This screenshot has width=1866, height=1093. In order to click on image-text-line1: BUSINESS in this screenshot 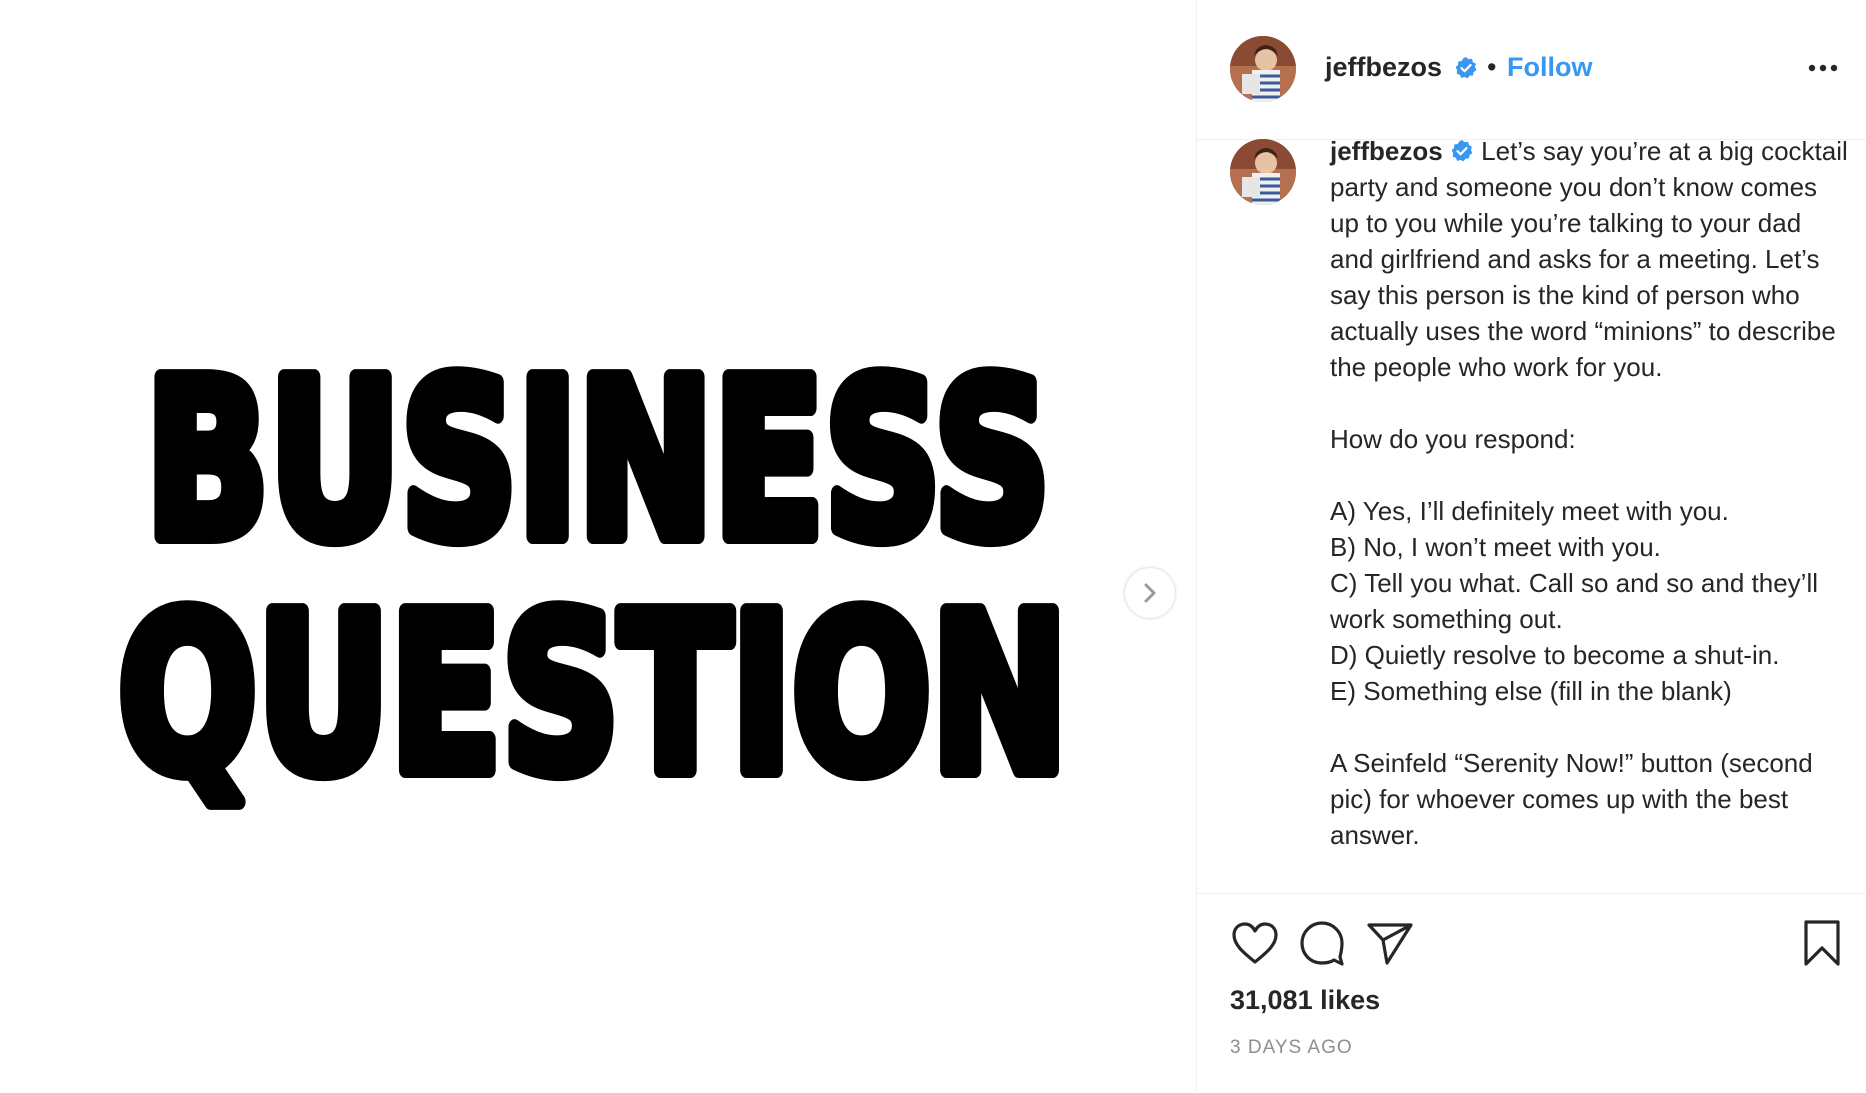, I will do `click(598, 461)`.